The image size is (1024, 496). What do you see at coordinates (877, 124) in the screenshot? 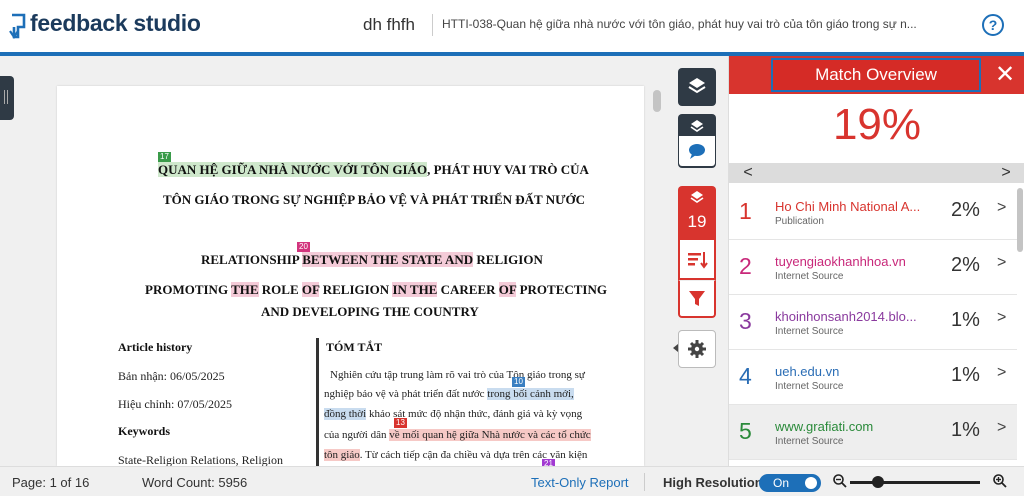
I see `overall-similarity: 19%` at bounding box center [877, 124].